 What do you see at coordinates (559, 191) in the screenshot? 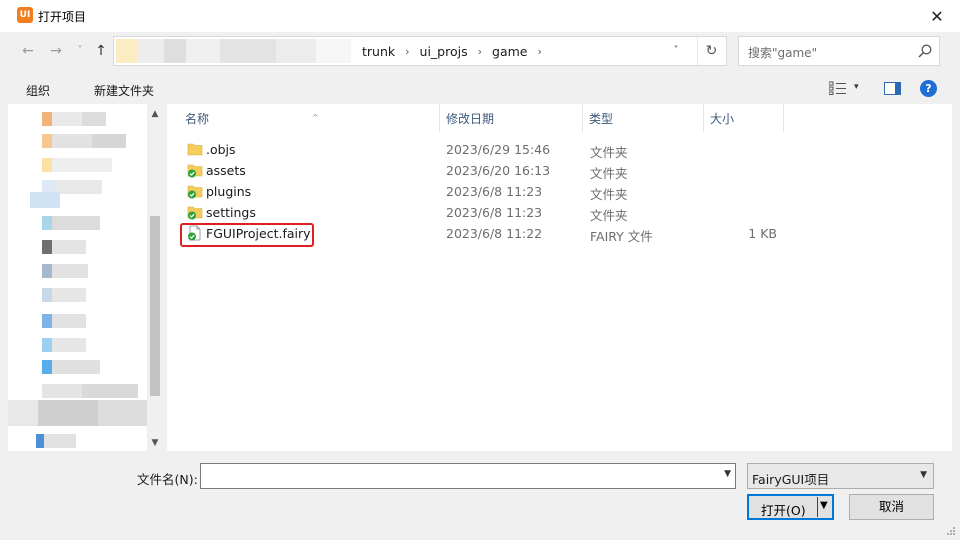
I see `table-row: plugins 2023/6/8 11:23 文件夹` at bounding box center [559, 191].